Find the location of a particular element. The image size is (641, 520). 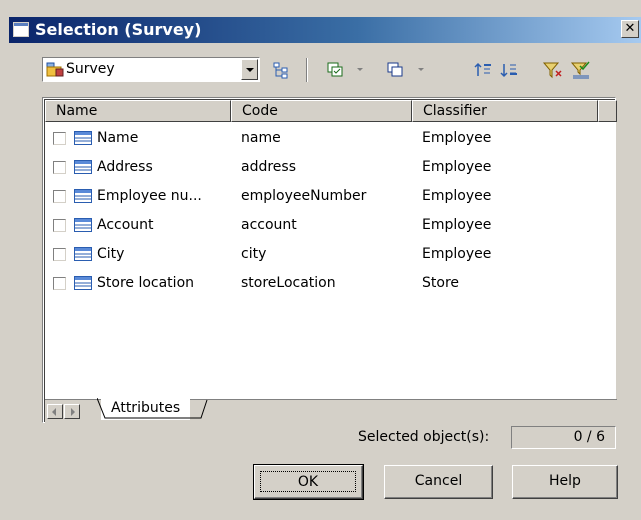

cell-code: account is located at coordinates (269, 225).